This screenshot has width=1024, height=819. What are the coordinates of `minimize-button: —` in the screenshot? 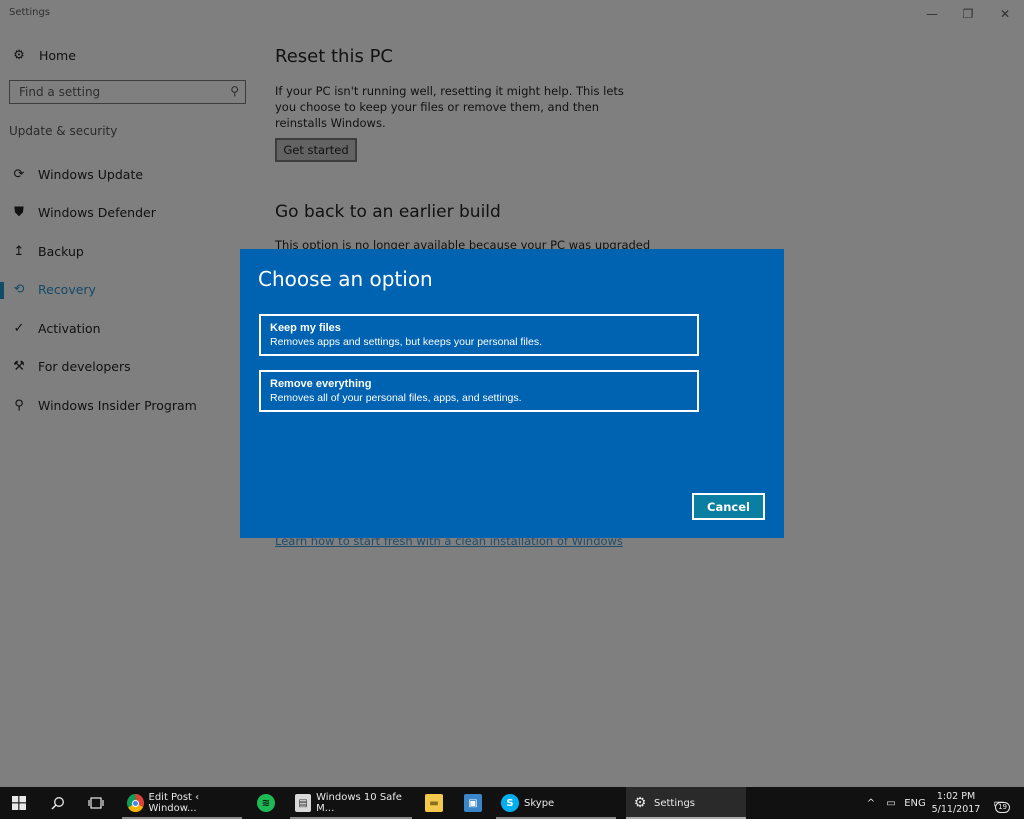 It's located at (932, 14).